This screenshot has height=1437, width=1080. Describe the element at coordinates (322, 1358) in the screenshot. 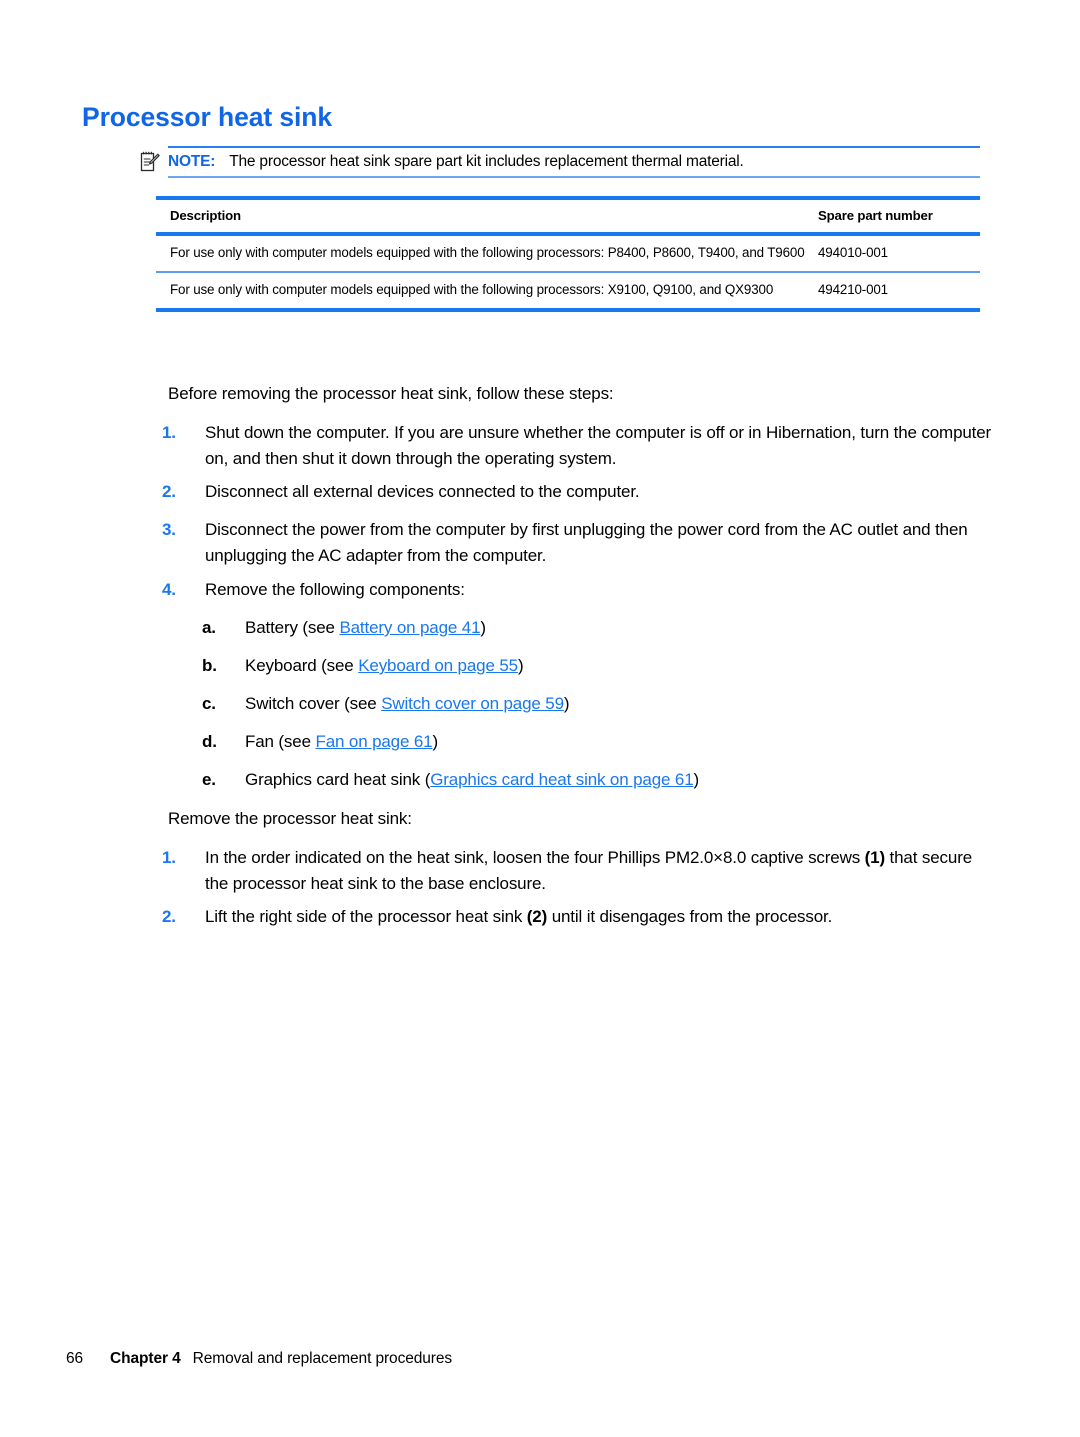

I see `footer-chapter-title: Removal and replacement procedures` at that location.